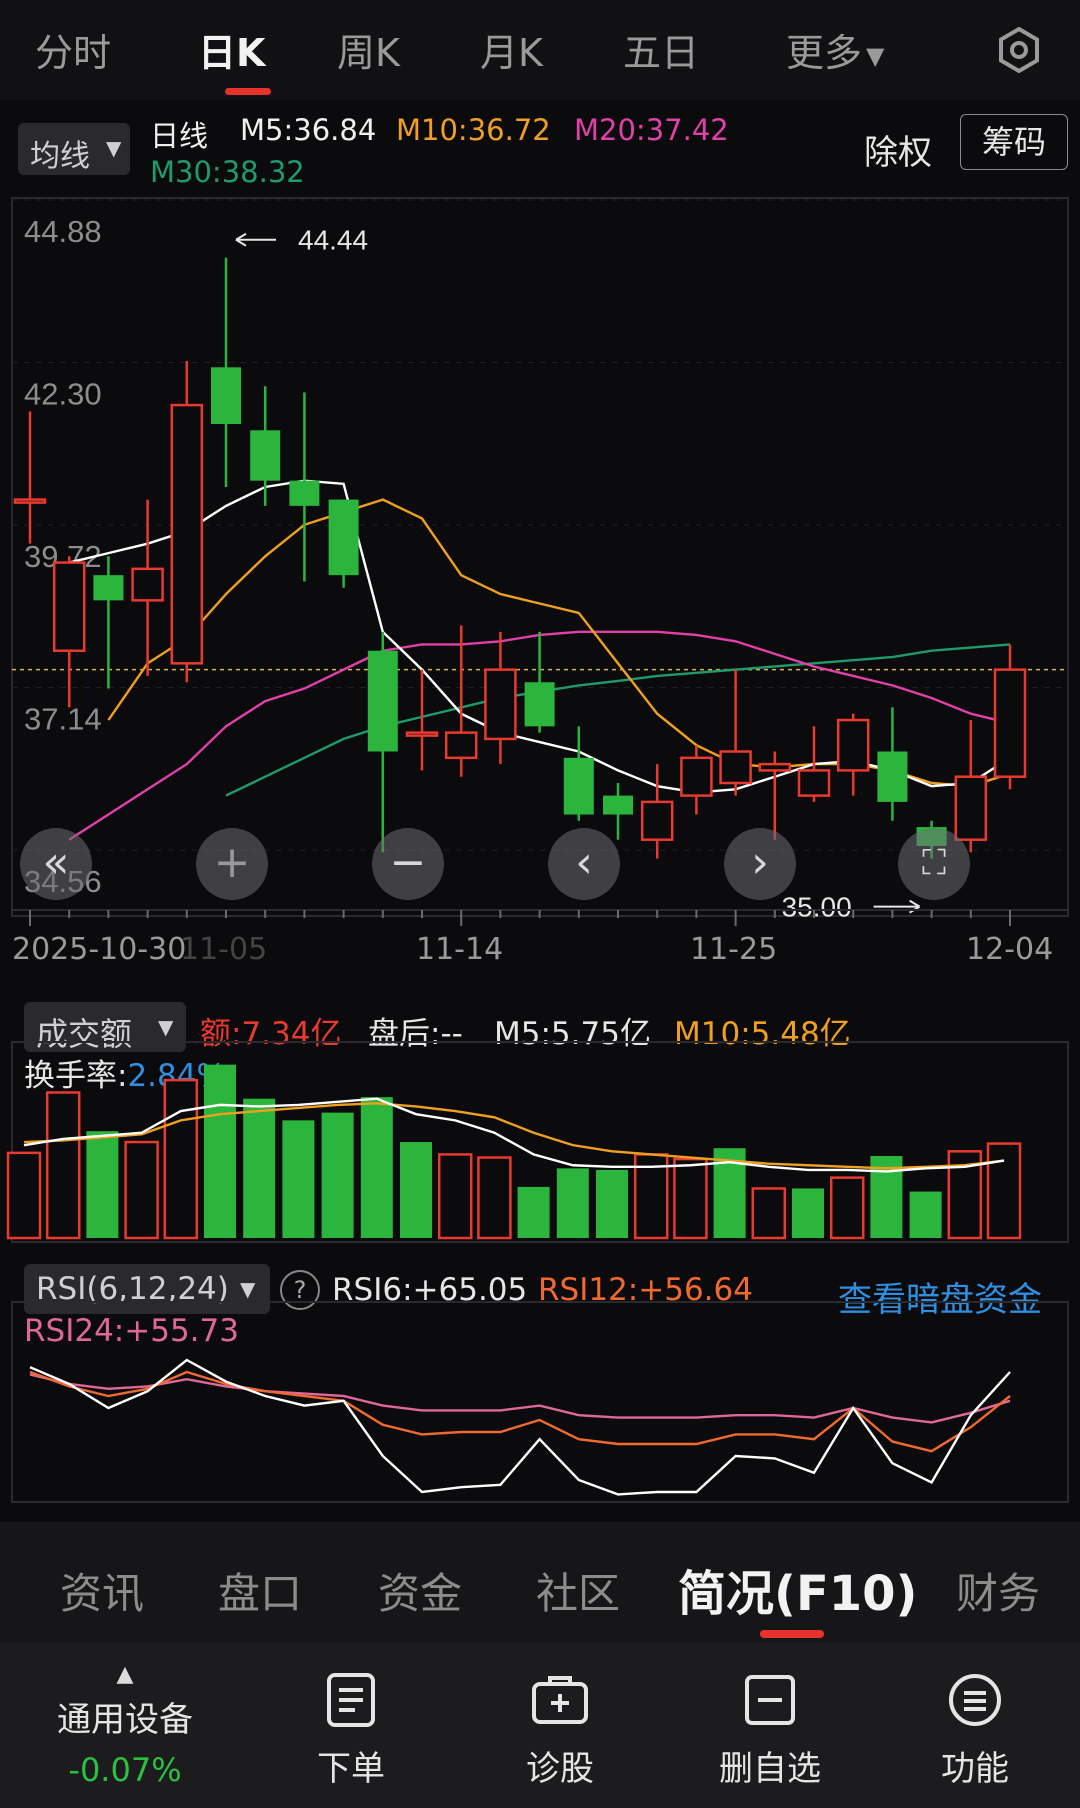 The width and height of the screenshot is (1080, 1808). Describe the element at coordinates (231, 49) in the screenshot. I see `tab-daily-k: 日K` at that location.